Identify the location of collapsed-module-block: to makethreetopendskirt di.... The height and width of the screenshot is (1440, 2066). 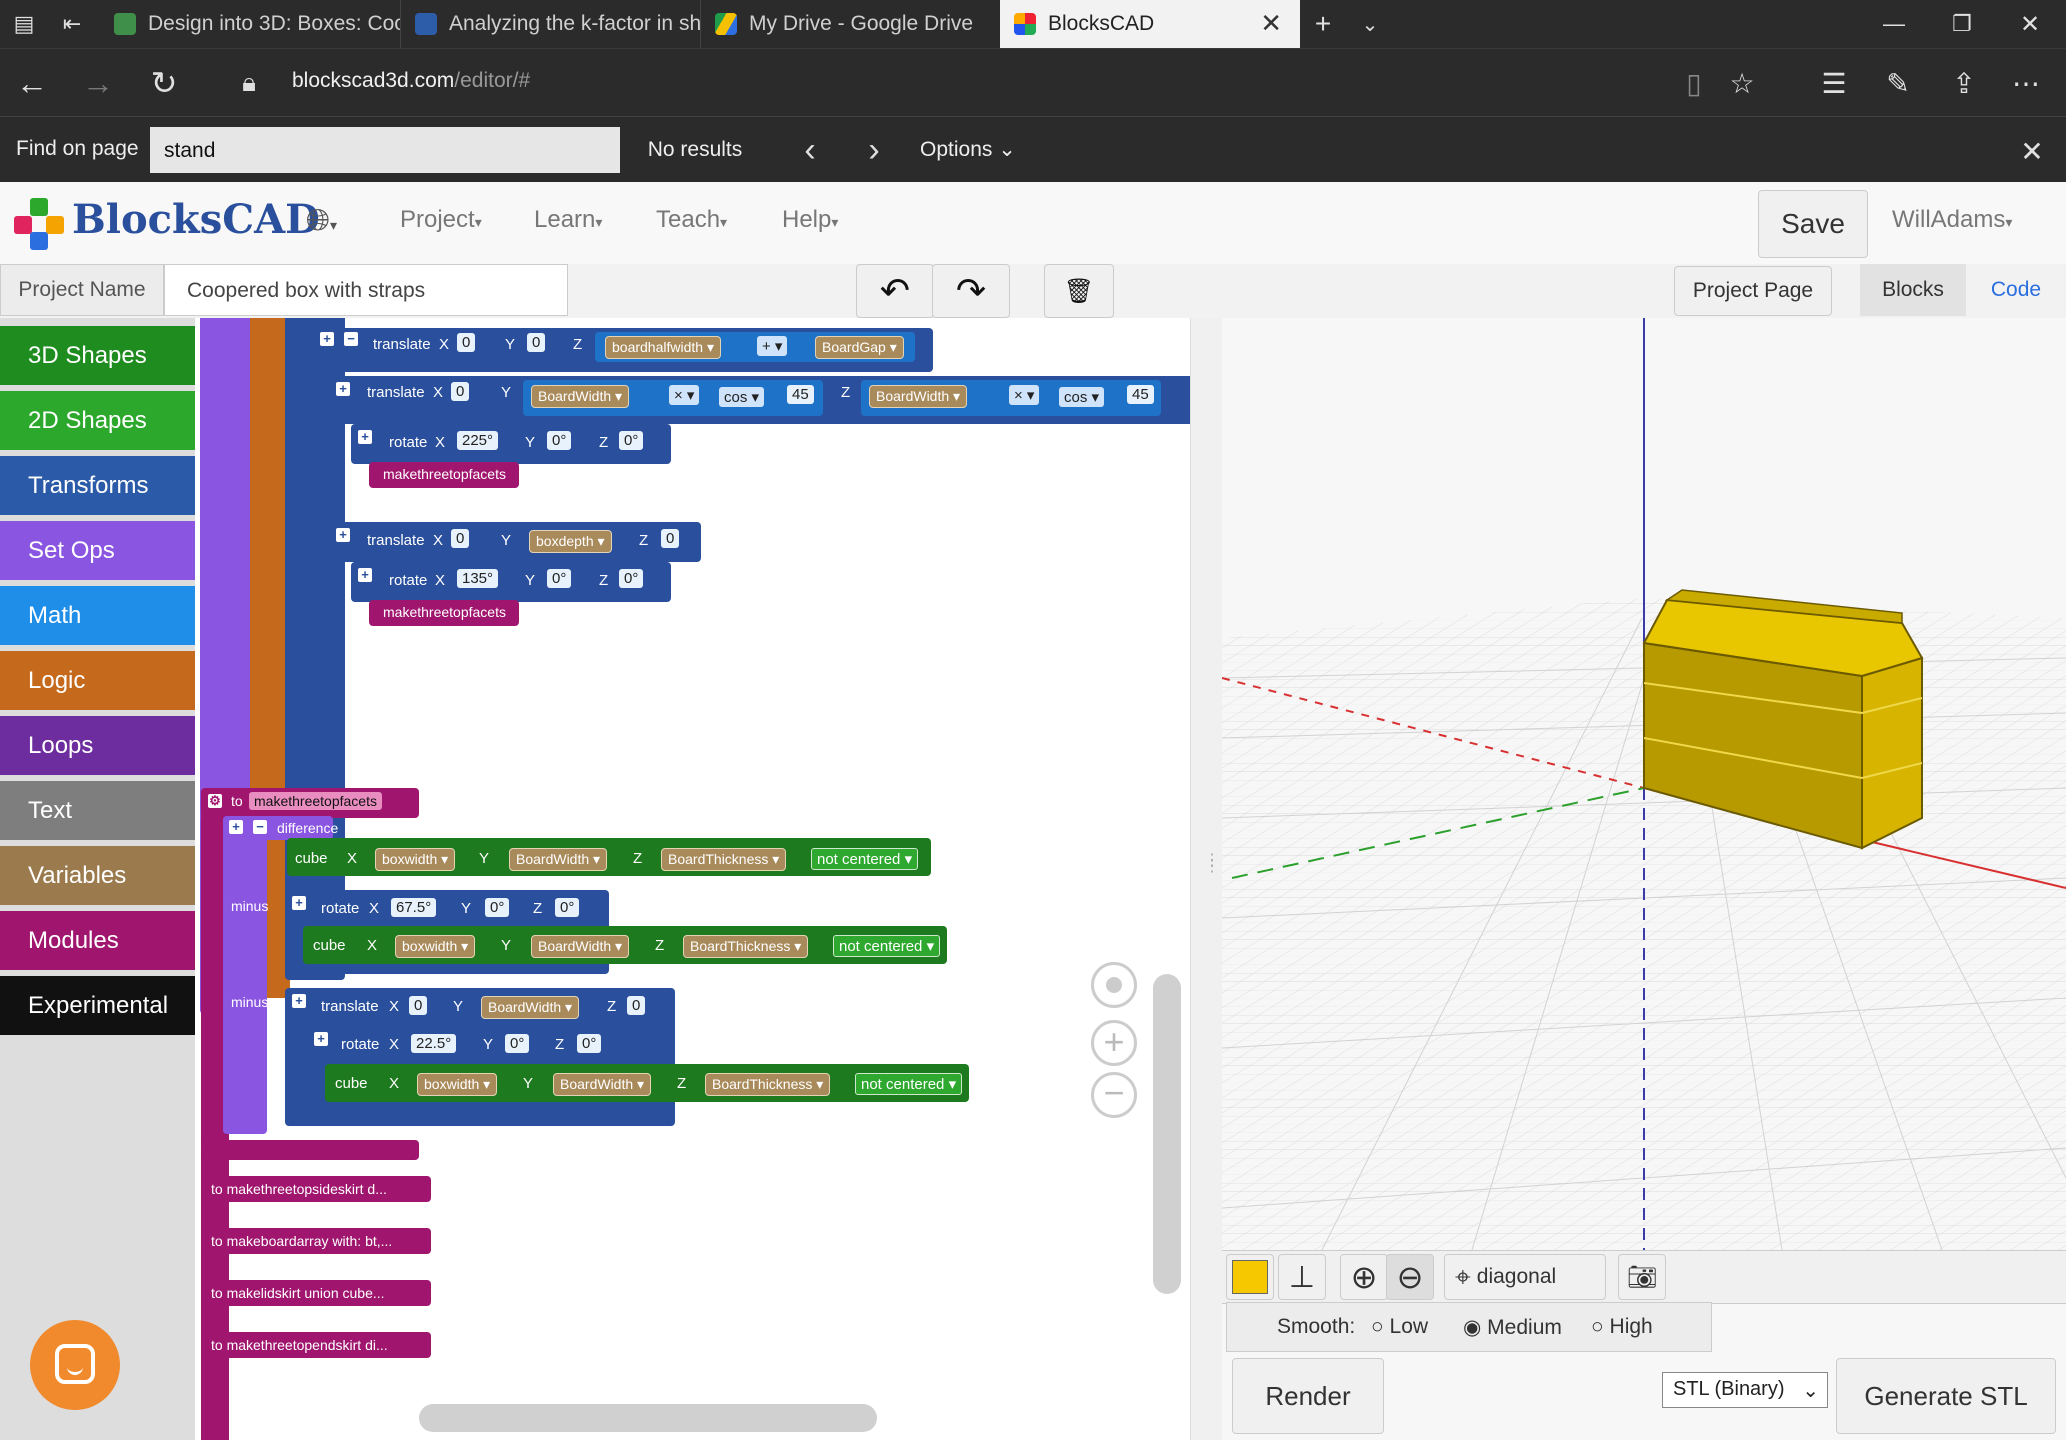
(317, 1345).